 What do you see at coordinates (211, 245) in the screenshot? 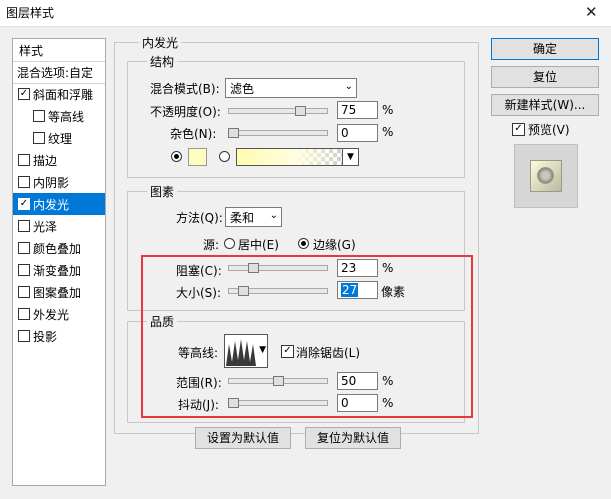
I see `source-label: 源:` at bounding box center [211, 245].